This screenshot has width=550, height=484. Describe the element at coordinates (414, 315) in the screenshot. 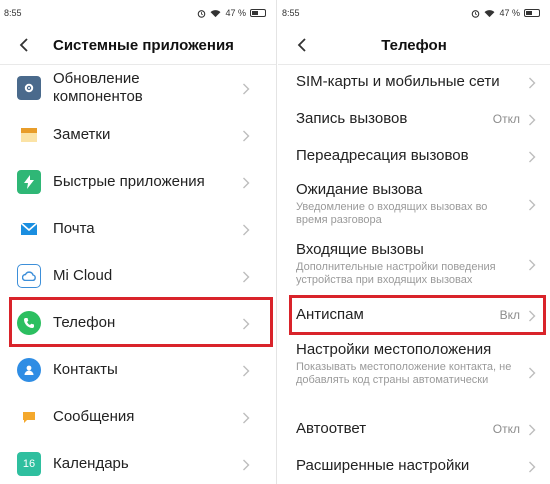

I see `settings-list-item: Антиспам Вкл` at that location.